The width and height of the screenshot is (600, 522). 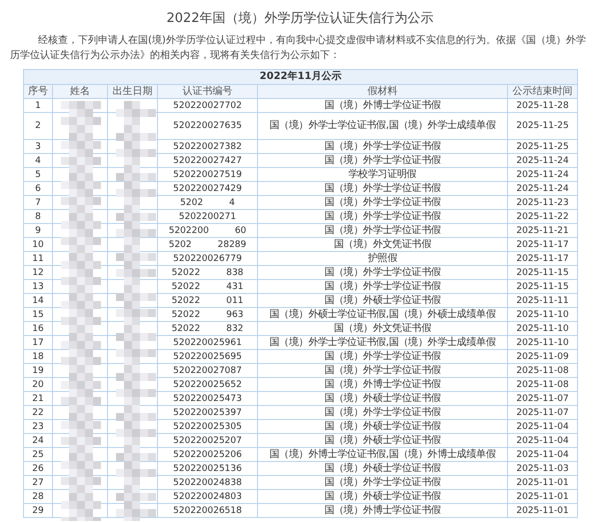 I want to click on column-header: 公示结束时间, so click(x=543, y=91).